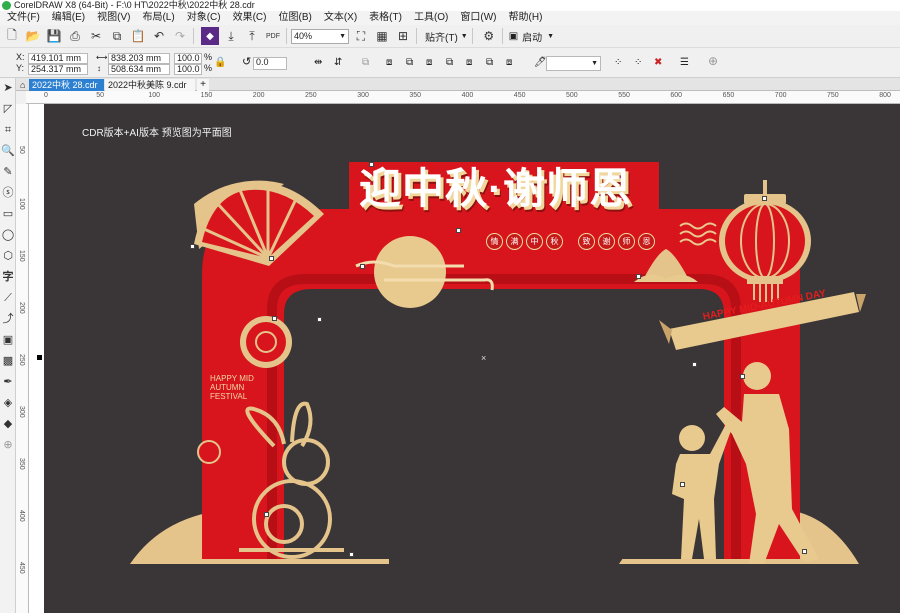 The image size is (900, 613). Describe the element at coordinates (430, 18) in the screenshot. I see `menu-tools: 工具(O)` at that location.